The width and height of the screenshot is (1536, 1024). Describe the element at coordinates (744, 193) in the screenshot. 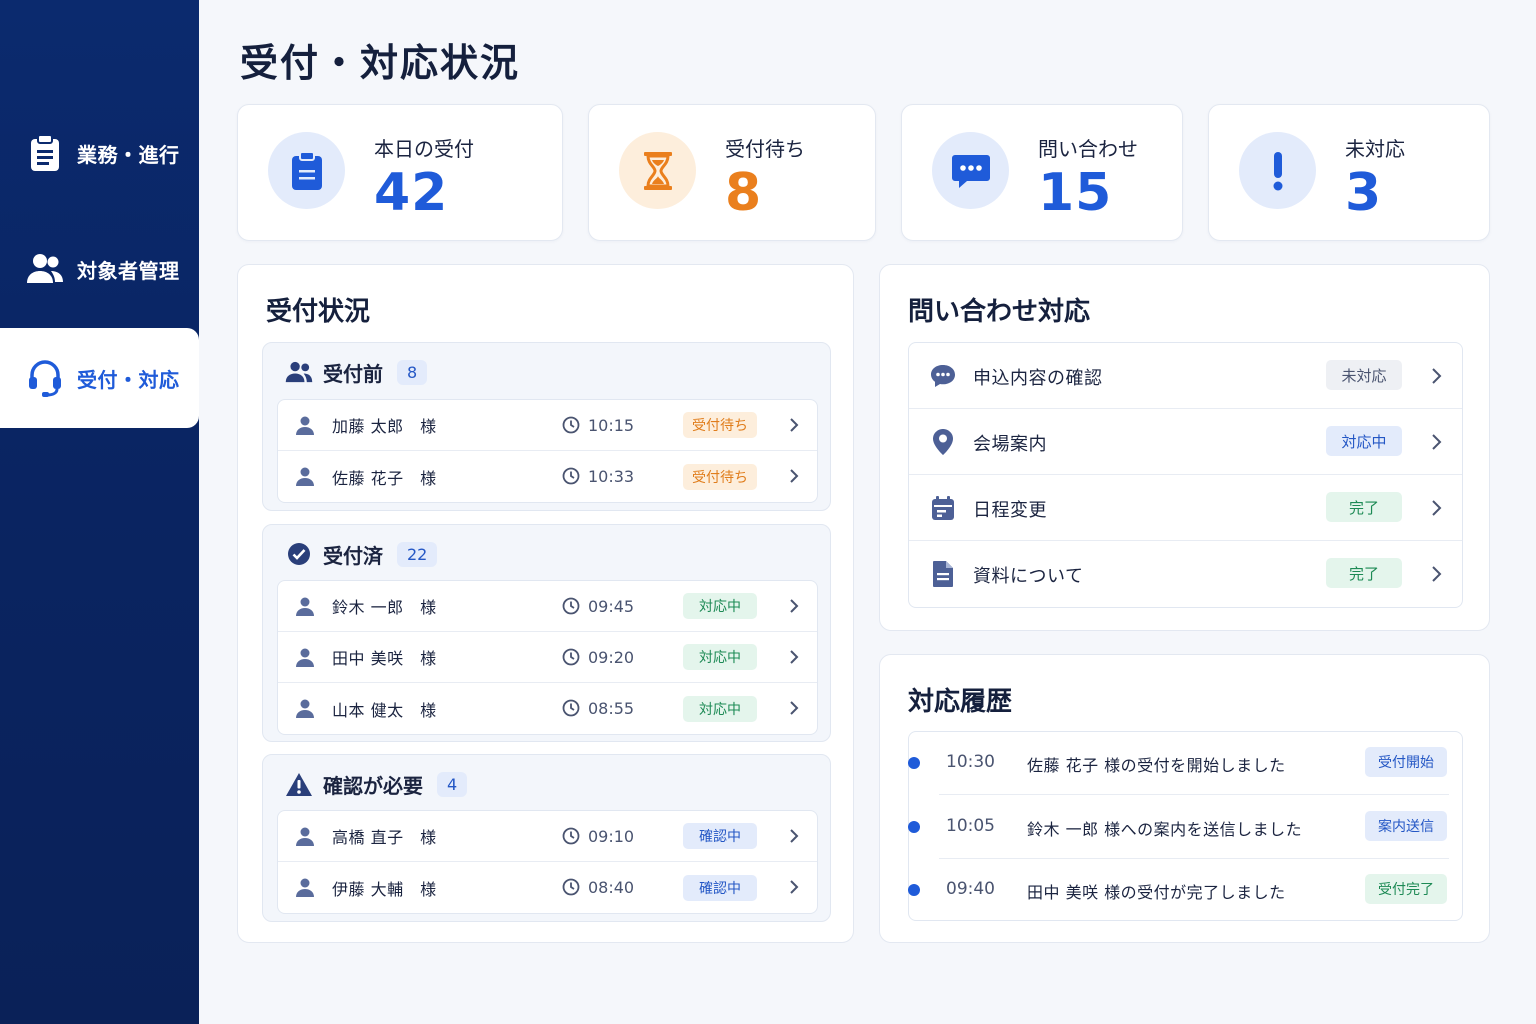

I see `stat-value: 8` at that location.